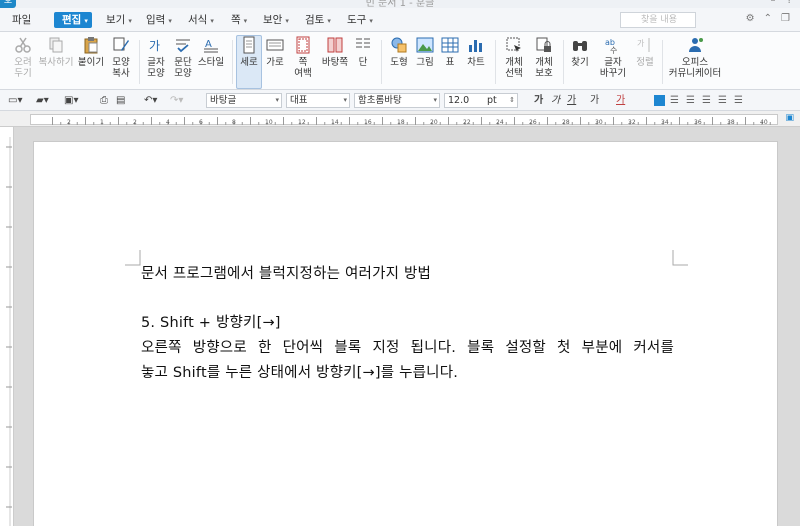  What do you see at coordinates (512, 100) in the screenshot?
I see `spinner-icon: ⇕` at bounding box center [512, 100].